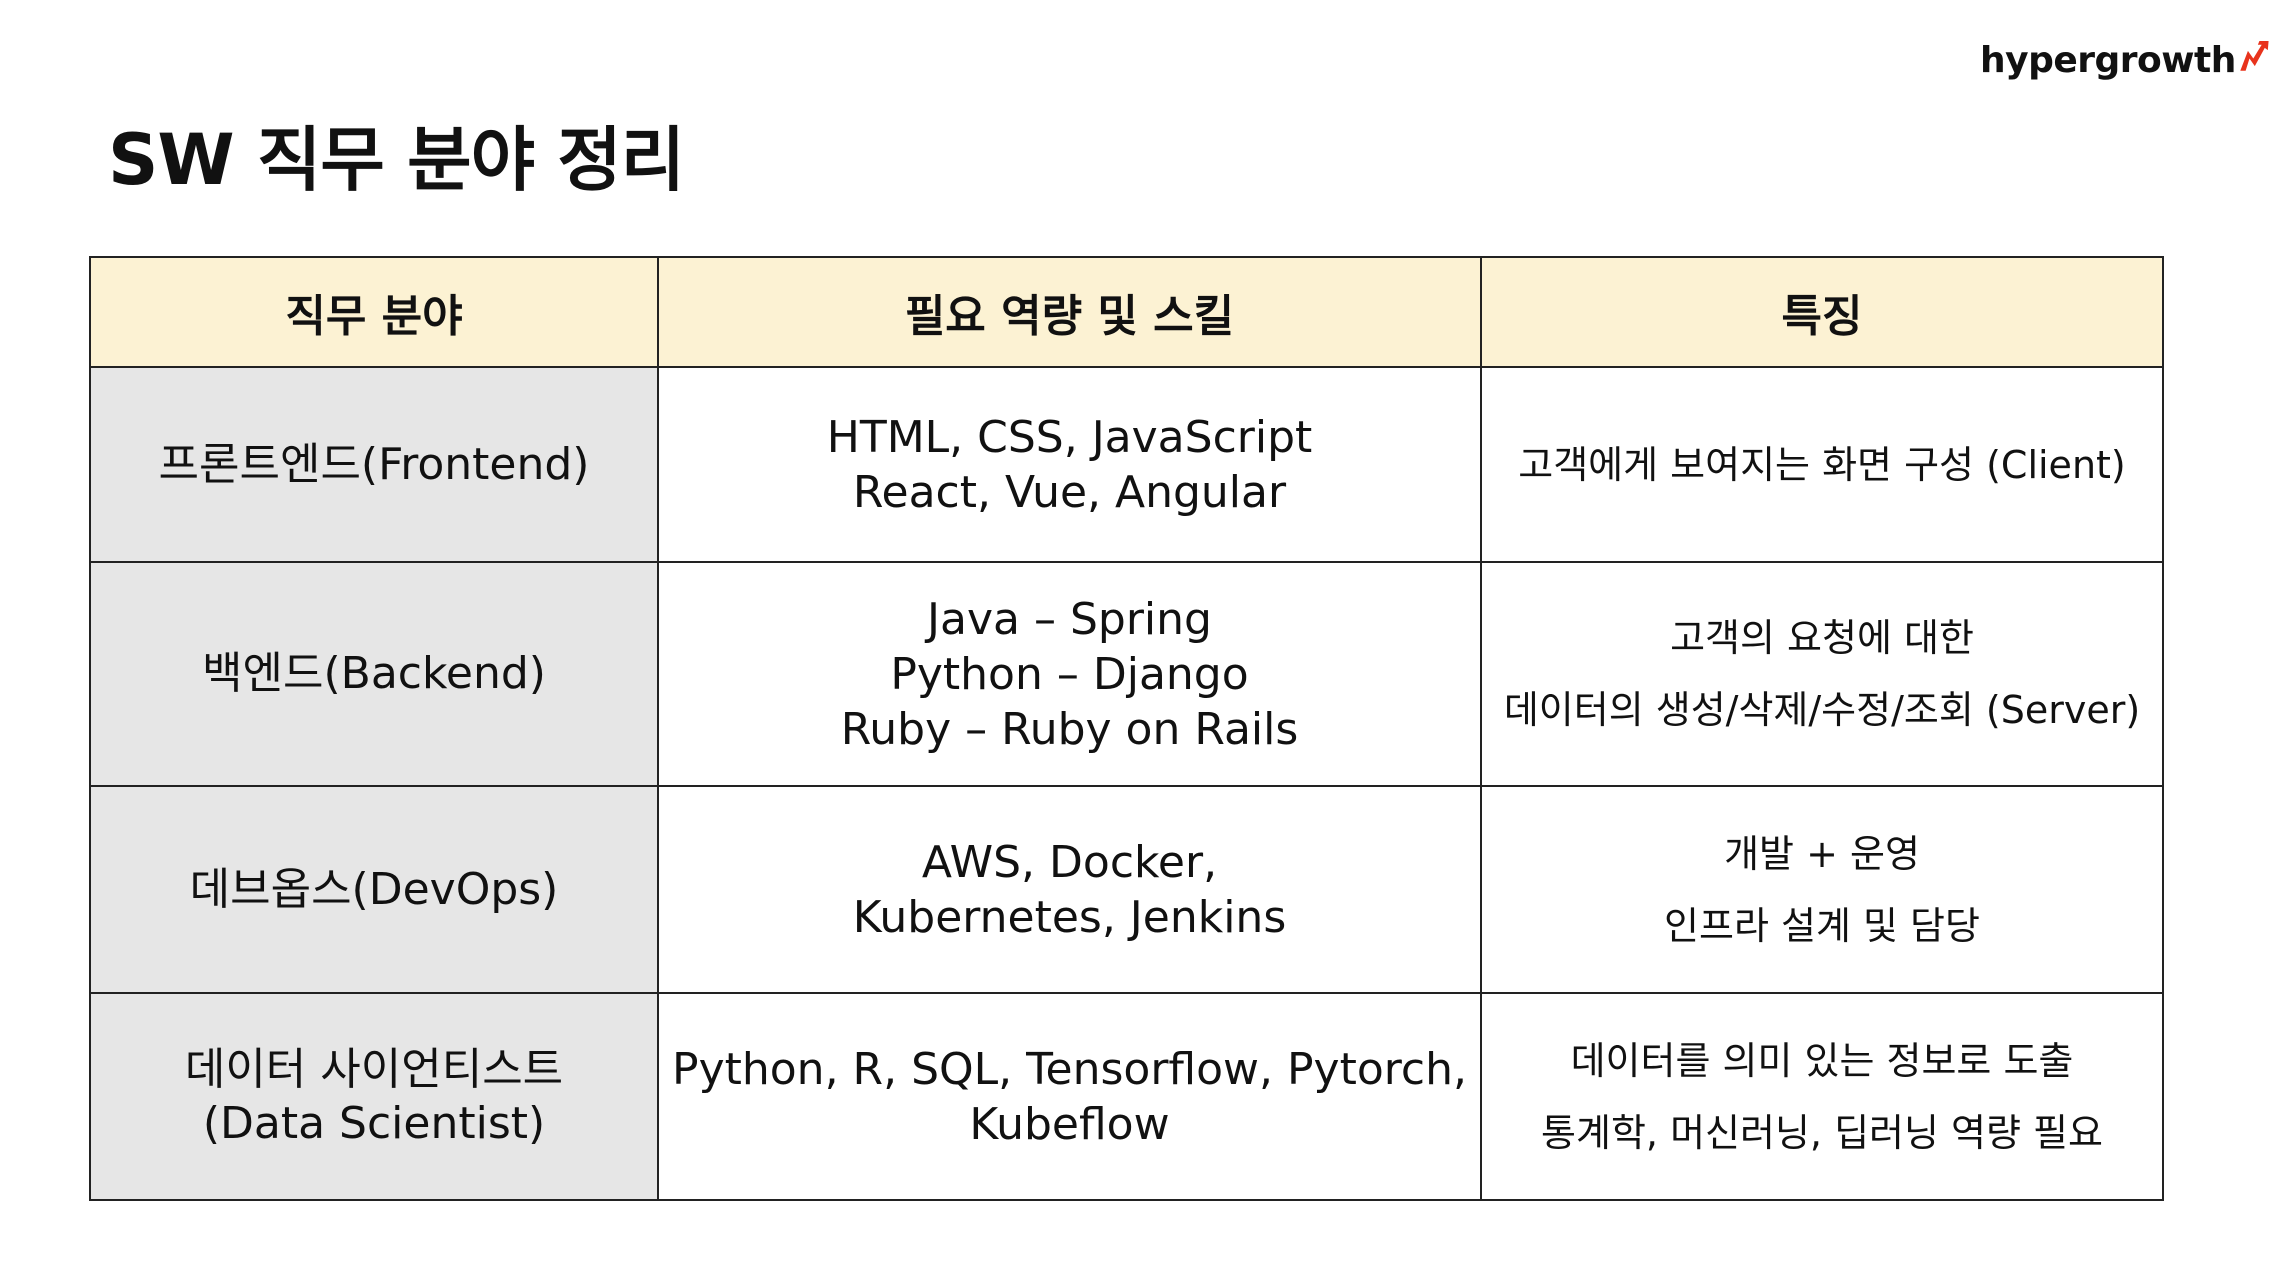  I want to click on note-line: 고객의 요청에 대한, so click(1822, 638).